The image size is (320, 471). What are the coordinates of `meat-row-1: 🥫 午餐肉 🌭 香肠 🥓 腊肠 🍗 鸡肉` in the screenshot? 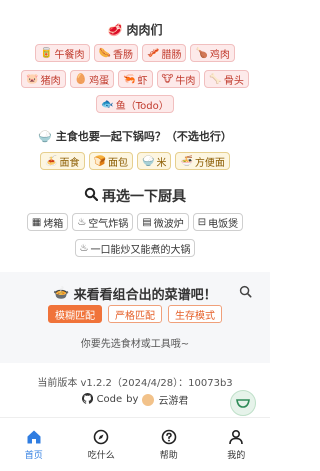 It's located at (135, 53).